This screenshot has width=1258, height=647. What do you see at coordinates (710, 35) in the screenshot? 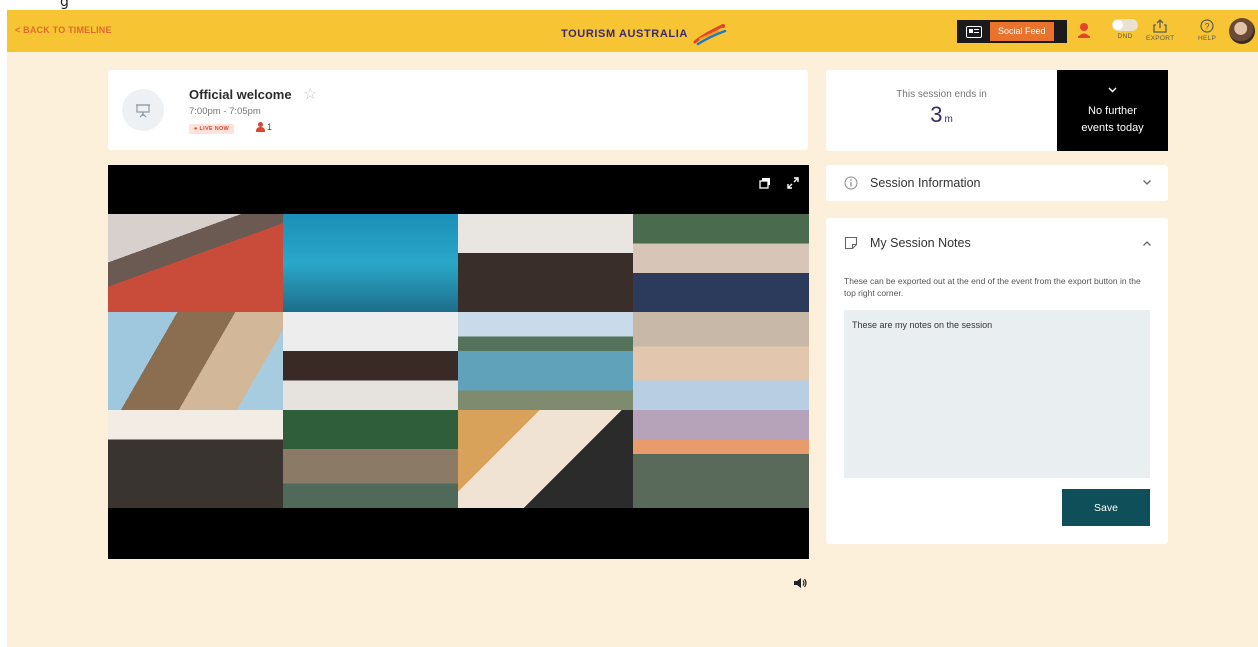
I see `kangaroo-logo-icon` at bounding box center [710, 35].